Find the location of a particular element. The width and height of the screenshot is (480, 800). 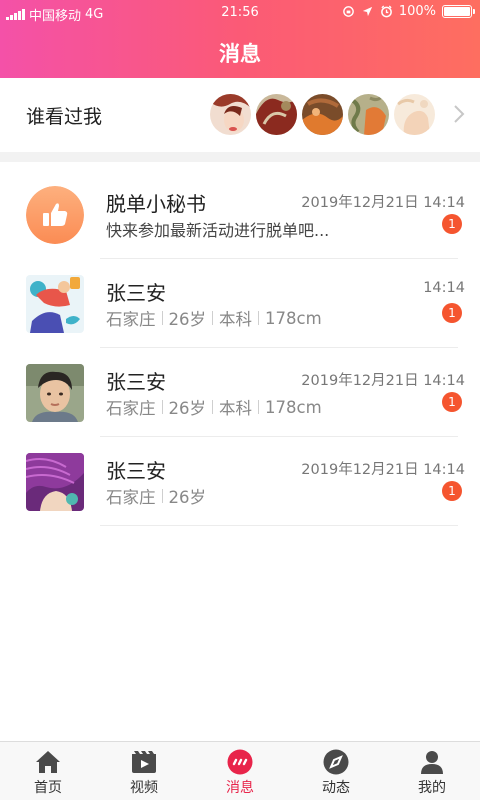

user-details: 石家庄 26岁 is located at coordinates (156, 496).